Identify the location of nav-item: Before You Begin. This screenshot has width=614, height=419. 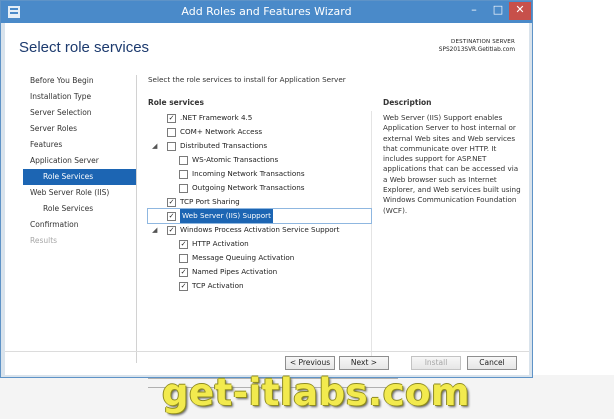
(80, 81).